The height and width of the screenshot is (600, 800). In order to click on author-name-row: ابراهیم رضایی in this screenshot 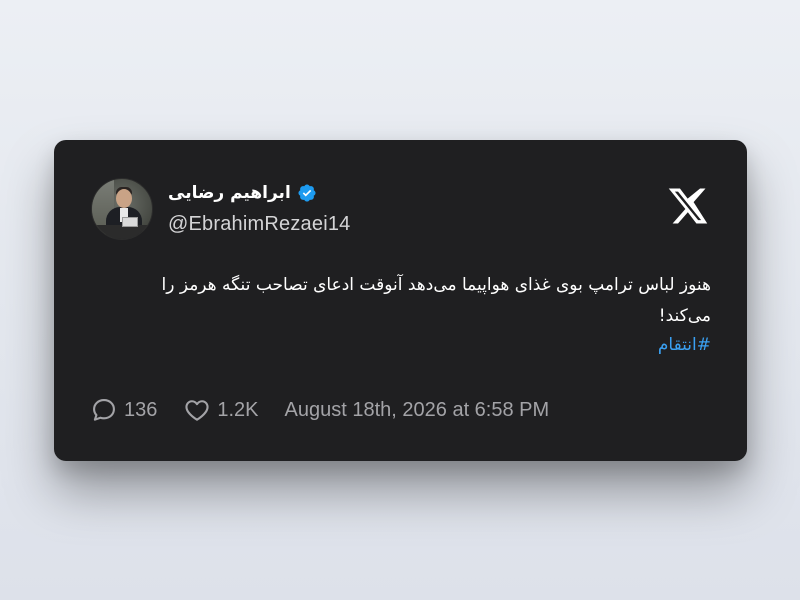, I will do `click(242, 193)`.